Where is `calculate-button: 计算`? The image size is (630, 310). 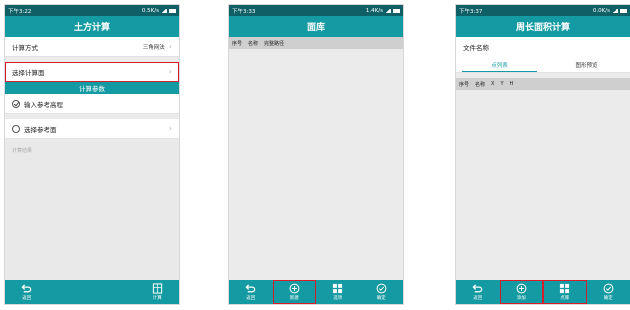
calculate-button: 计算 is located at coordinates (158, 292).